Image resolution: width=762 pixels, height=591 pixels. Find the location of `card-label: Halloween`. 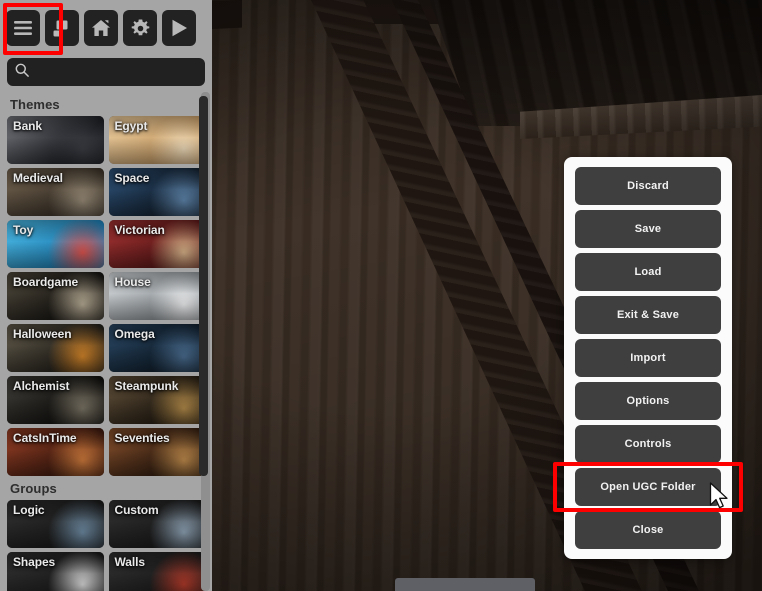

card-label: Halloween is located at coordinates (42, 334).